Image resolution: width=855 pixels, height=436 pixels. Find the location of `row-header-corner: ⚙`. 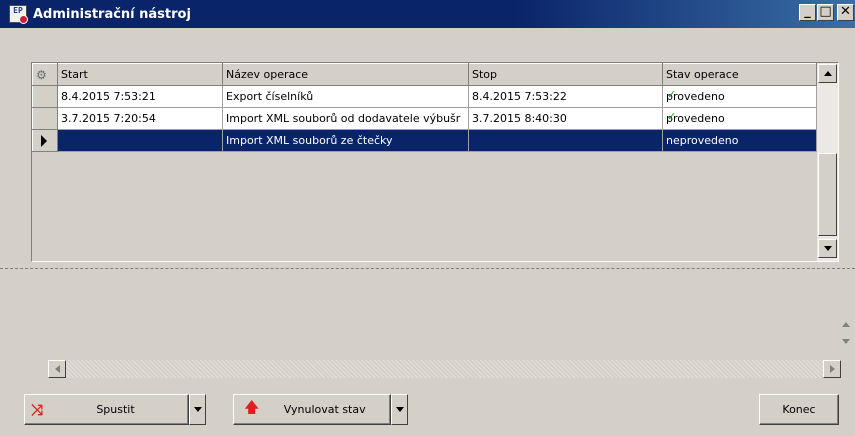

row-header-corner: ⚙ is located at coordinates (45, 74).